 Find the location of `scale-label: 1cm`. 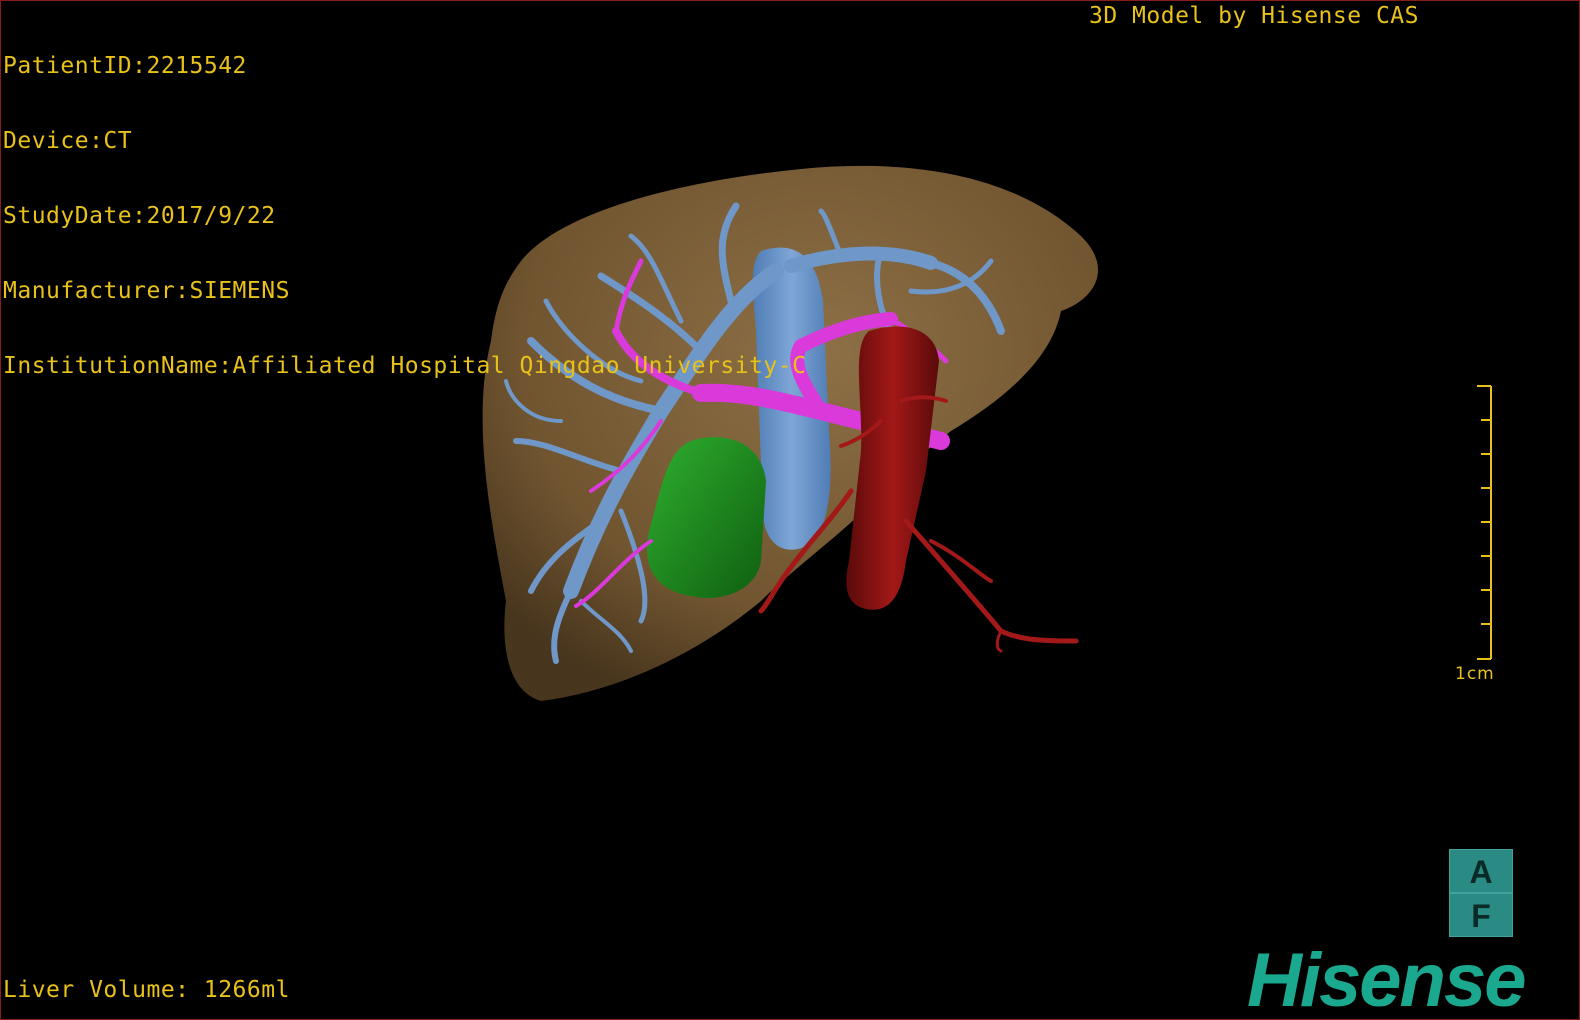

scale-label: 1cm is located at coordinates (1475, 674).